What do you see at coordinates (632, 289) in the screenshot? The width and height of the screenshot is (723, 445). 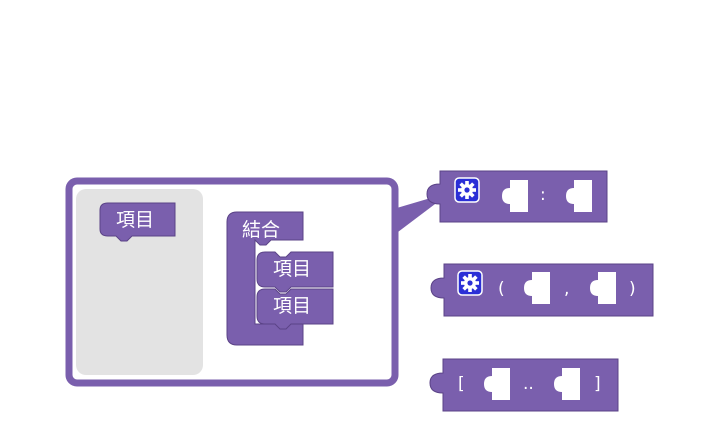 I see `tuple-close: )` at bounding box center [632, 289].